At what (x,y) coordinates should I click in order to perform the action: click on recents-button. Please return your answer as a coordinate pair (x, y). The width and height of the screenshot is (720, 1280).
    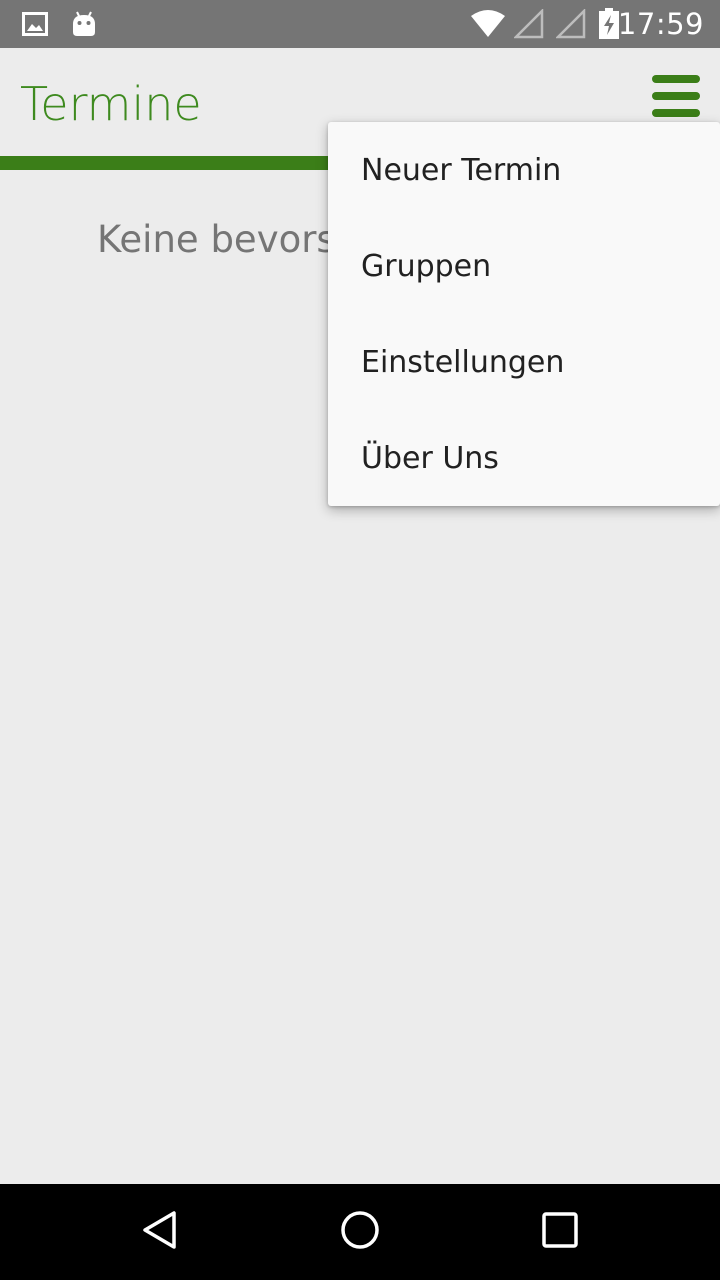
    Looking at the image, I should click on (560, 1232).